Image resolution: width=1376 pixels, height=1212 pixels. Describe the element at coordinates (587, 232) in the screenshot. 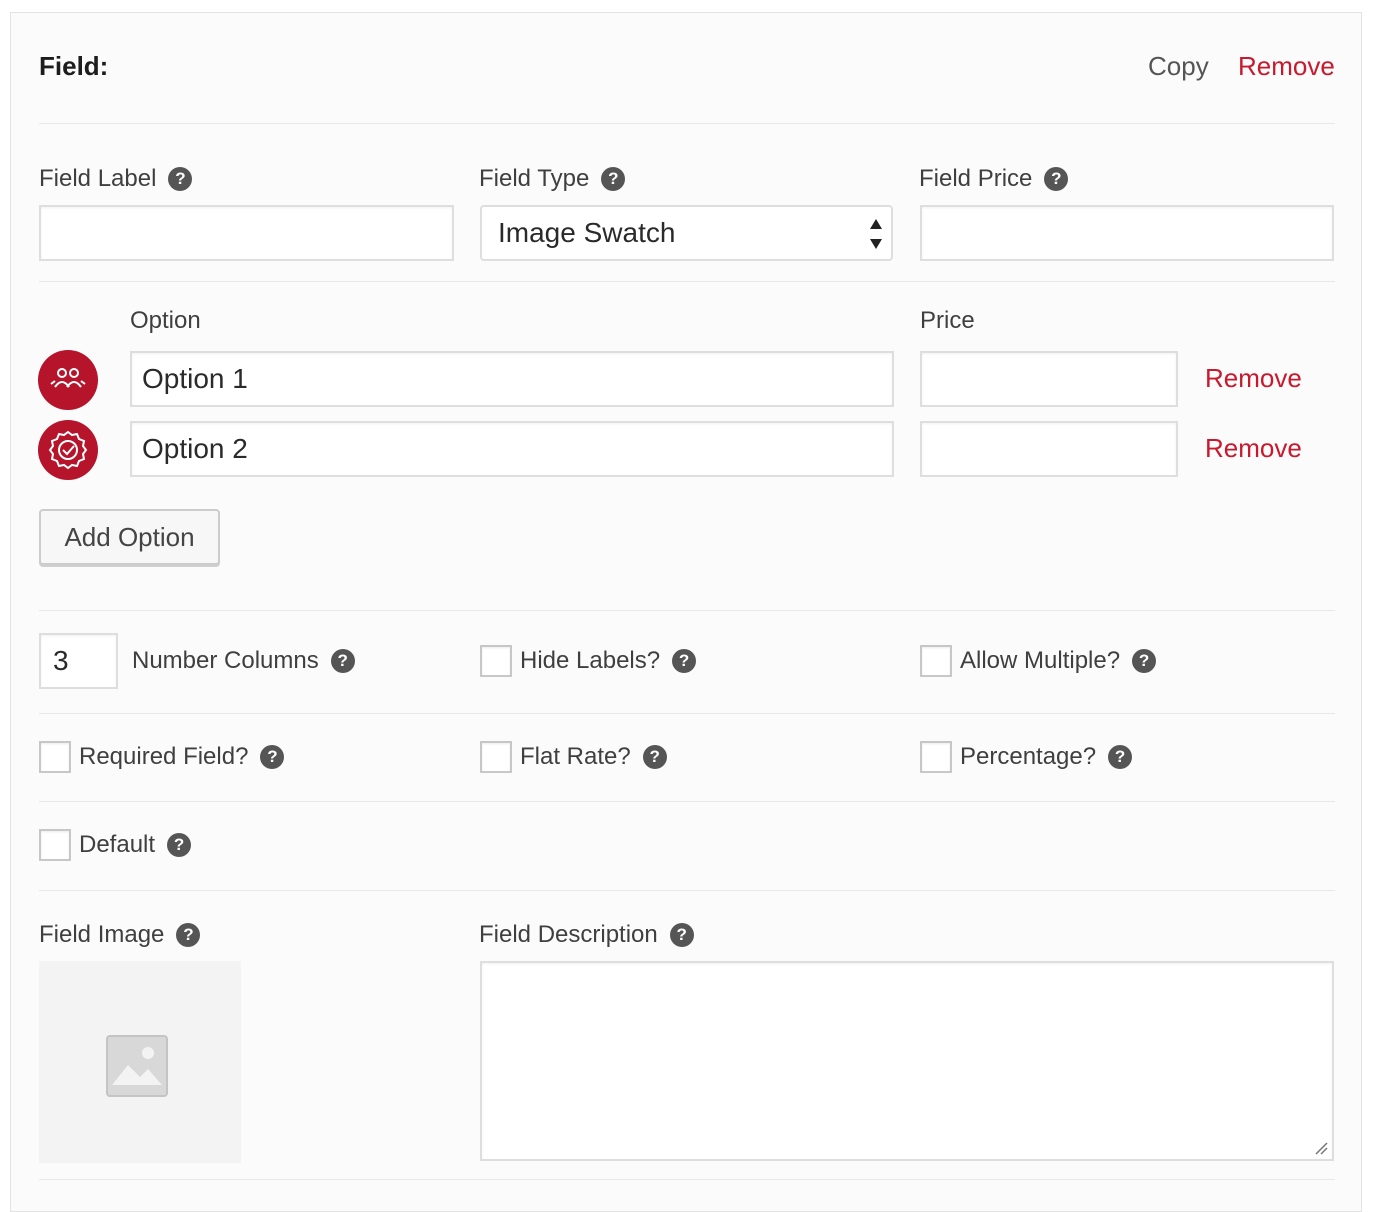

I see `field-type-selected-value: Image Swatch` at that location.